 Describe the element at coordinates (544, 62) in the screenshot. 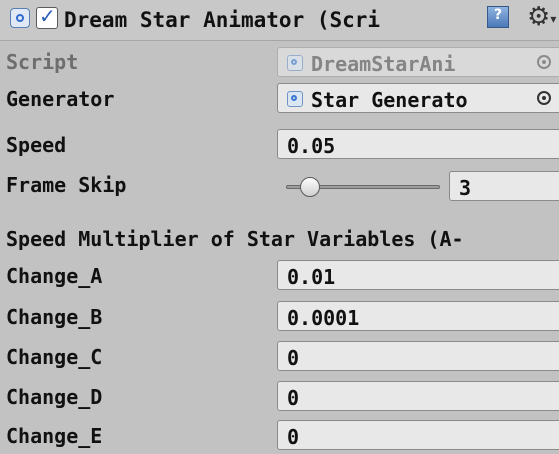

I see `script-picker-icon` at that location.